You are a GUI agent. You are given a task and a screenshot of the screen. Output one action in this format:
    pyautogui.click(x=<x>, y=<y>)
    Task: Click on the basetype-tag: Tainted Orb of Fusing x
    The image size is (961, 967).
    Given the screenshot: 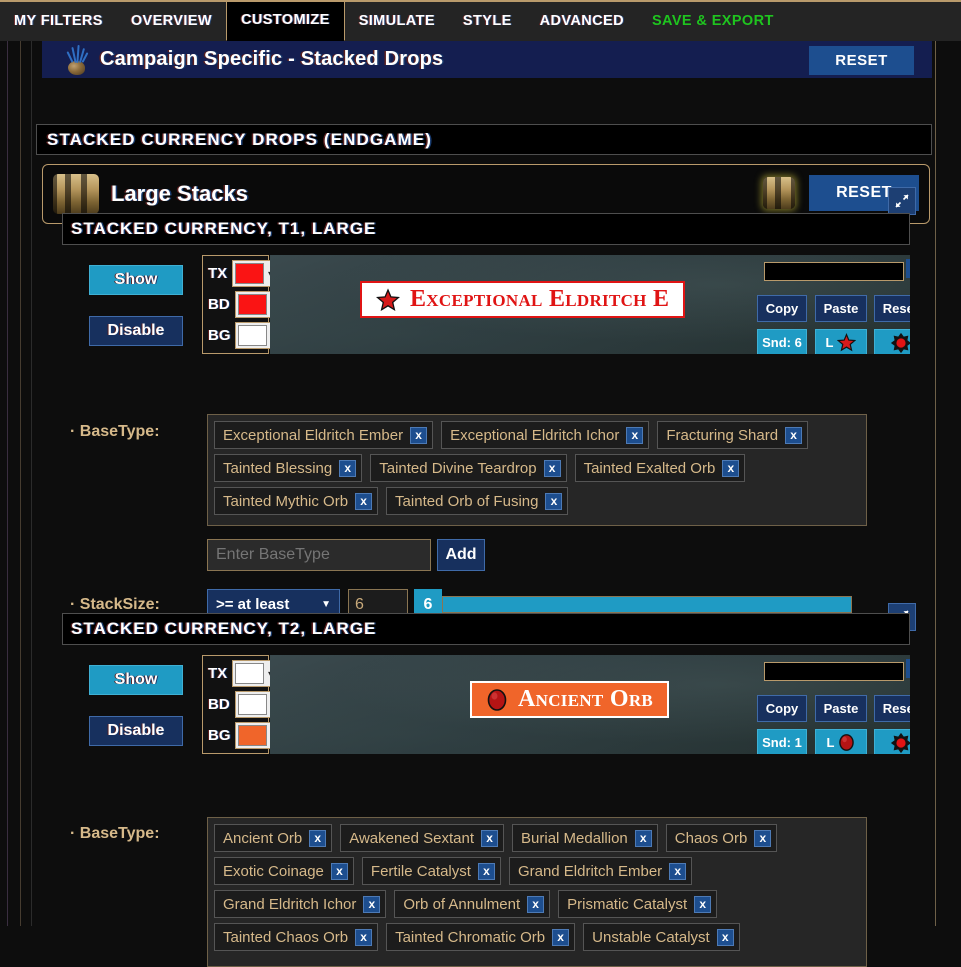 What is the action you would take?
    pyautogui.click(x=477, y=501)
    